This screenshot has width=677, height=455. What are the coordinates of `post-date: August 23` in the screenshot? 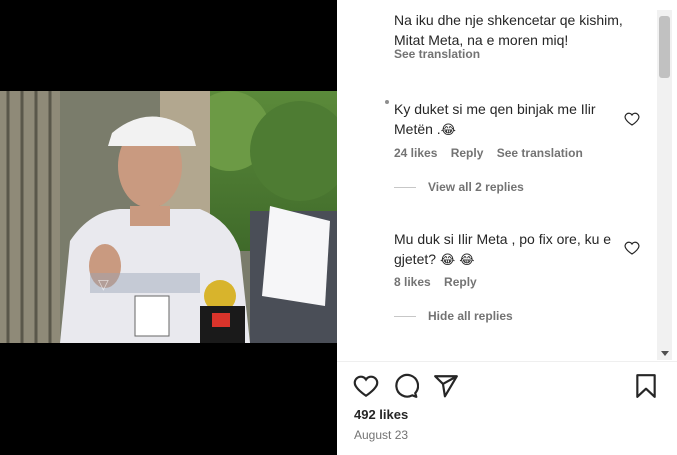 It's located at (381, 435).